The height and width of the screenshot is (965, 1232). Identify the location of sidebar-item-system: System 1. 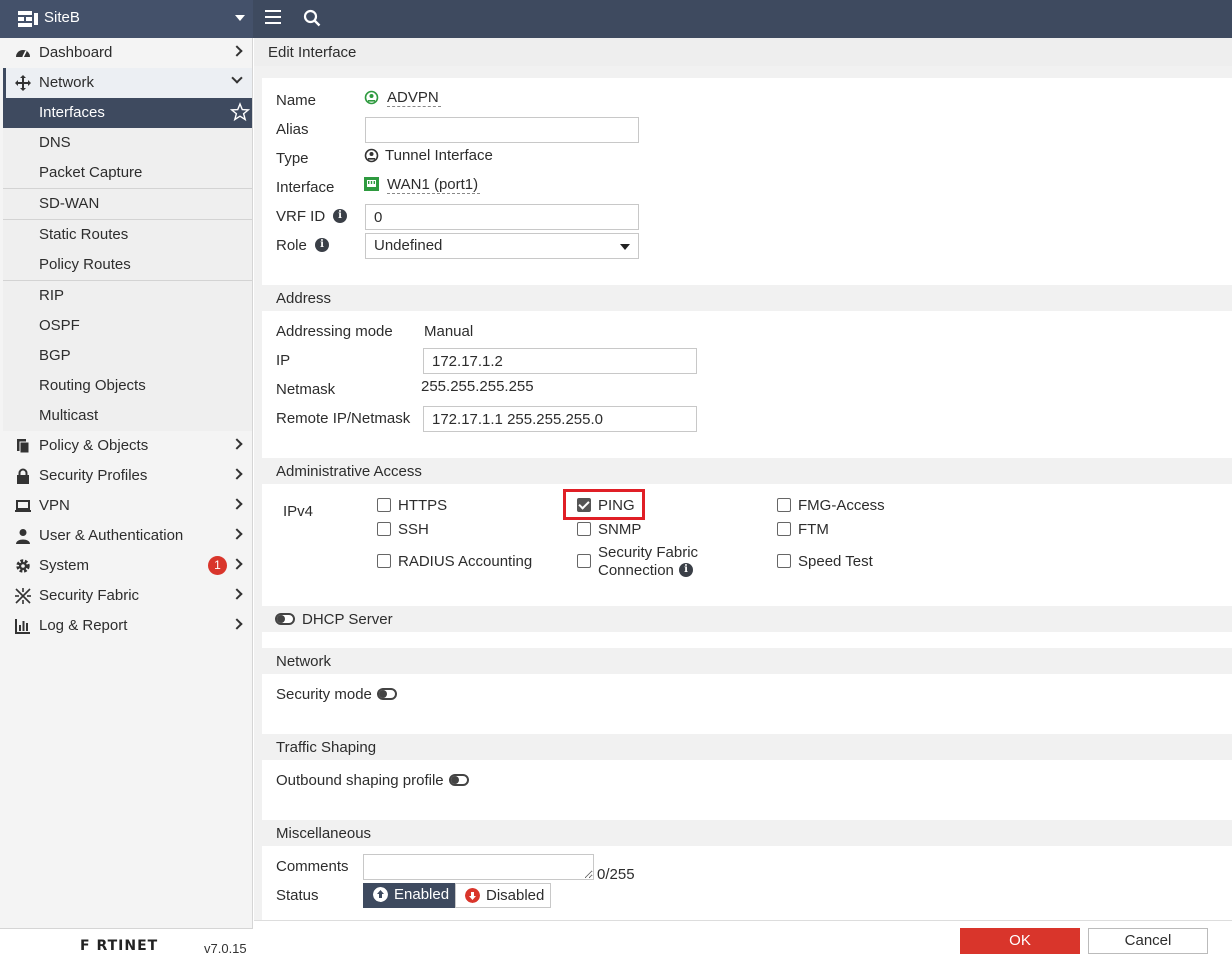
(127, 566).